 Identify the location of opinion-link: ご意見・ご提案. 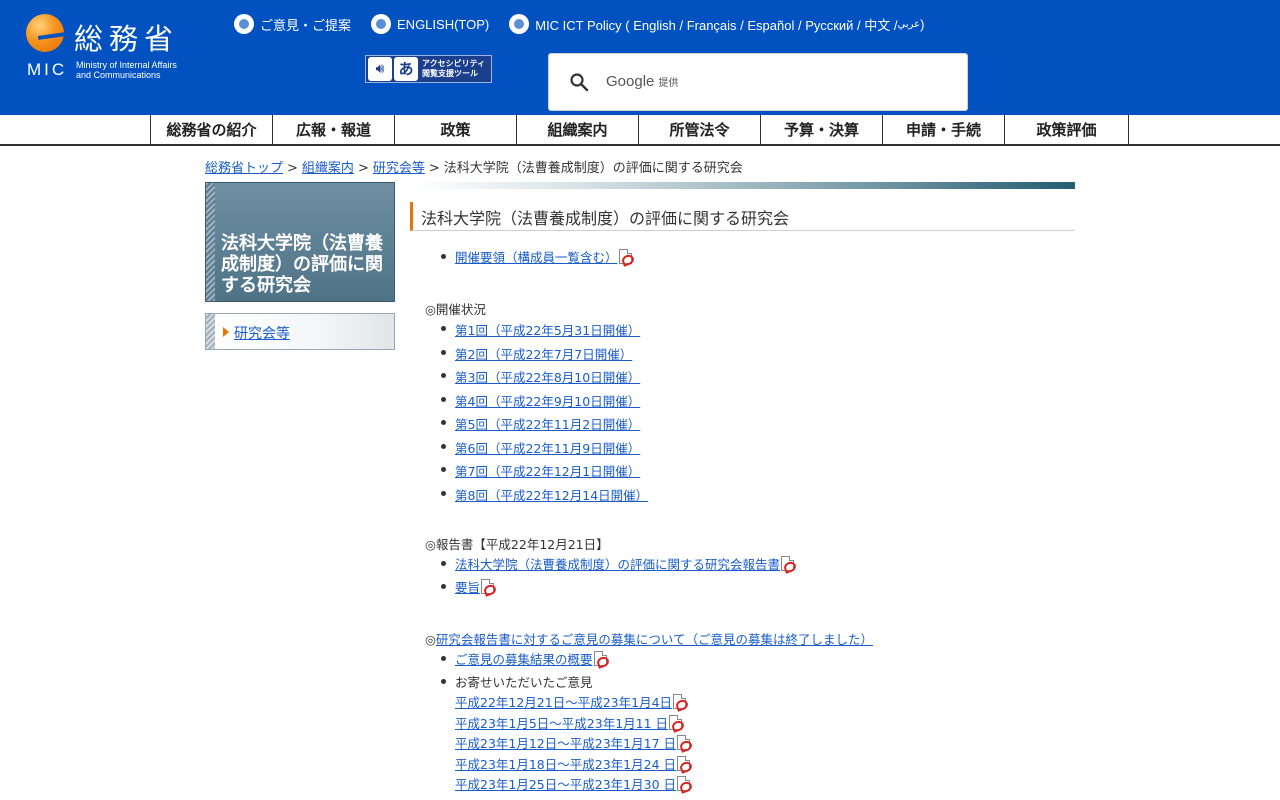
(292, 24).